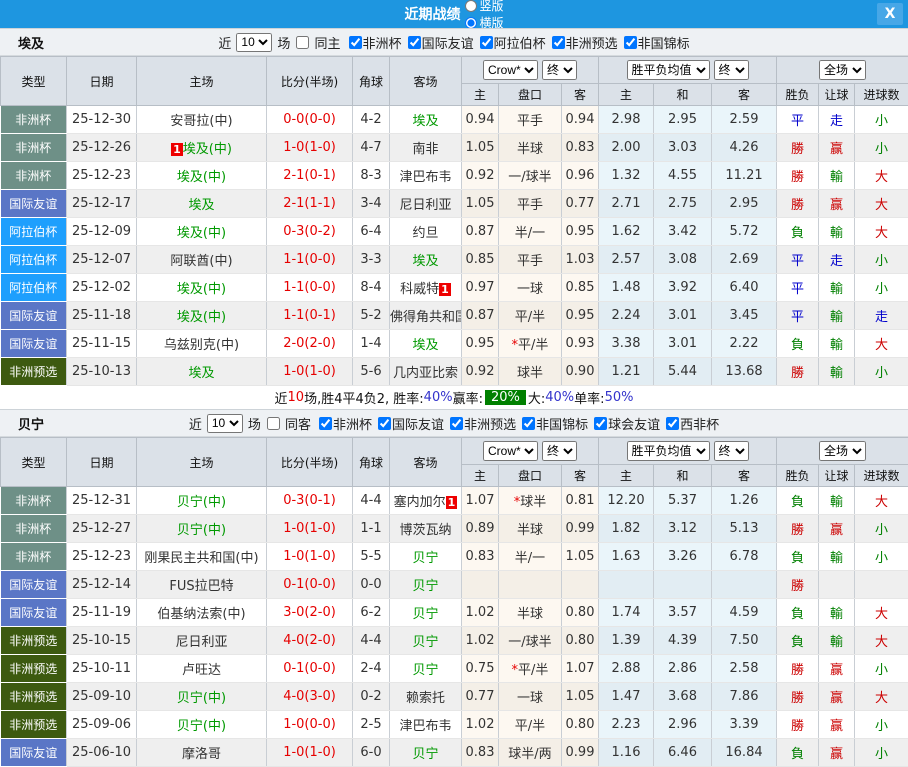 This screenshot has height=767, width=908. What do you see at coordinates (102, 613) in the screenshot?
I see `match-date: 25-11-19` at bounding box center [102, 613].